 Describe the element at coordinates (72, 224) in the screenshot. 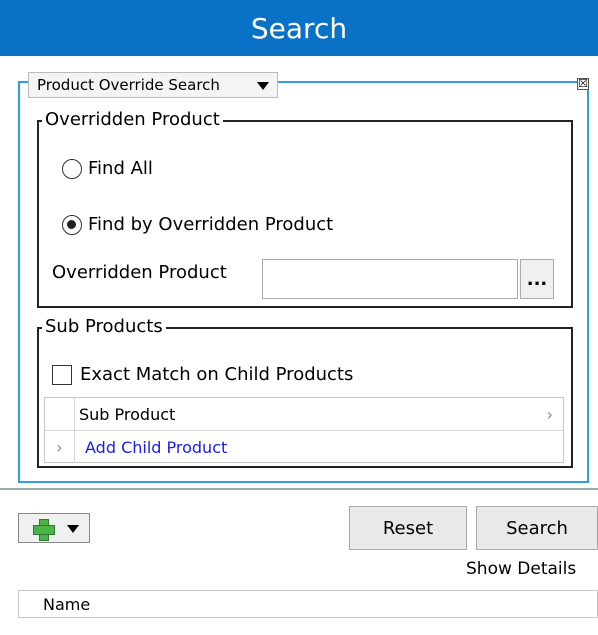

I see `find-by-overridden-radio` at that location.